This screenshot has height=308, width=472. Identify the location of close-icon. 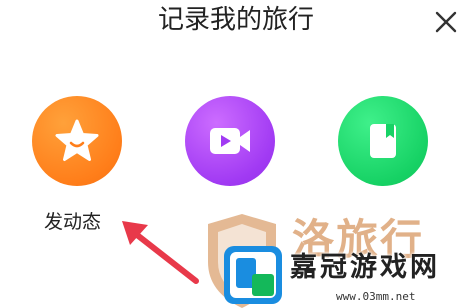
(446, 22).